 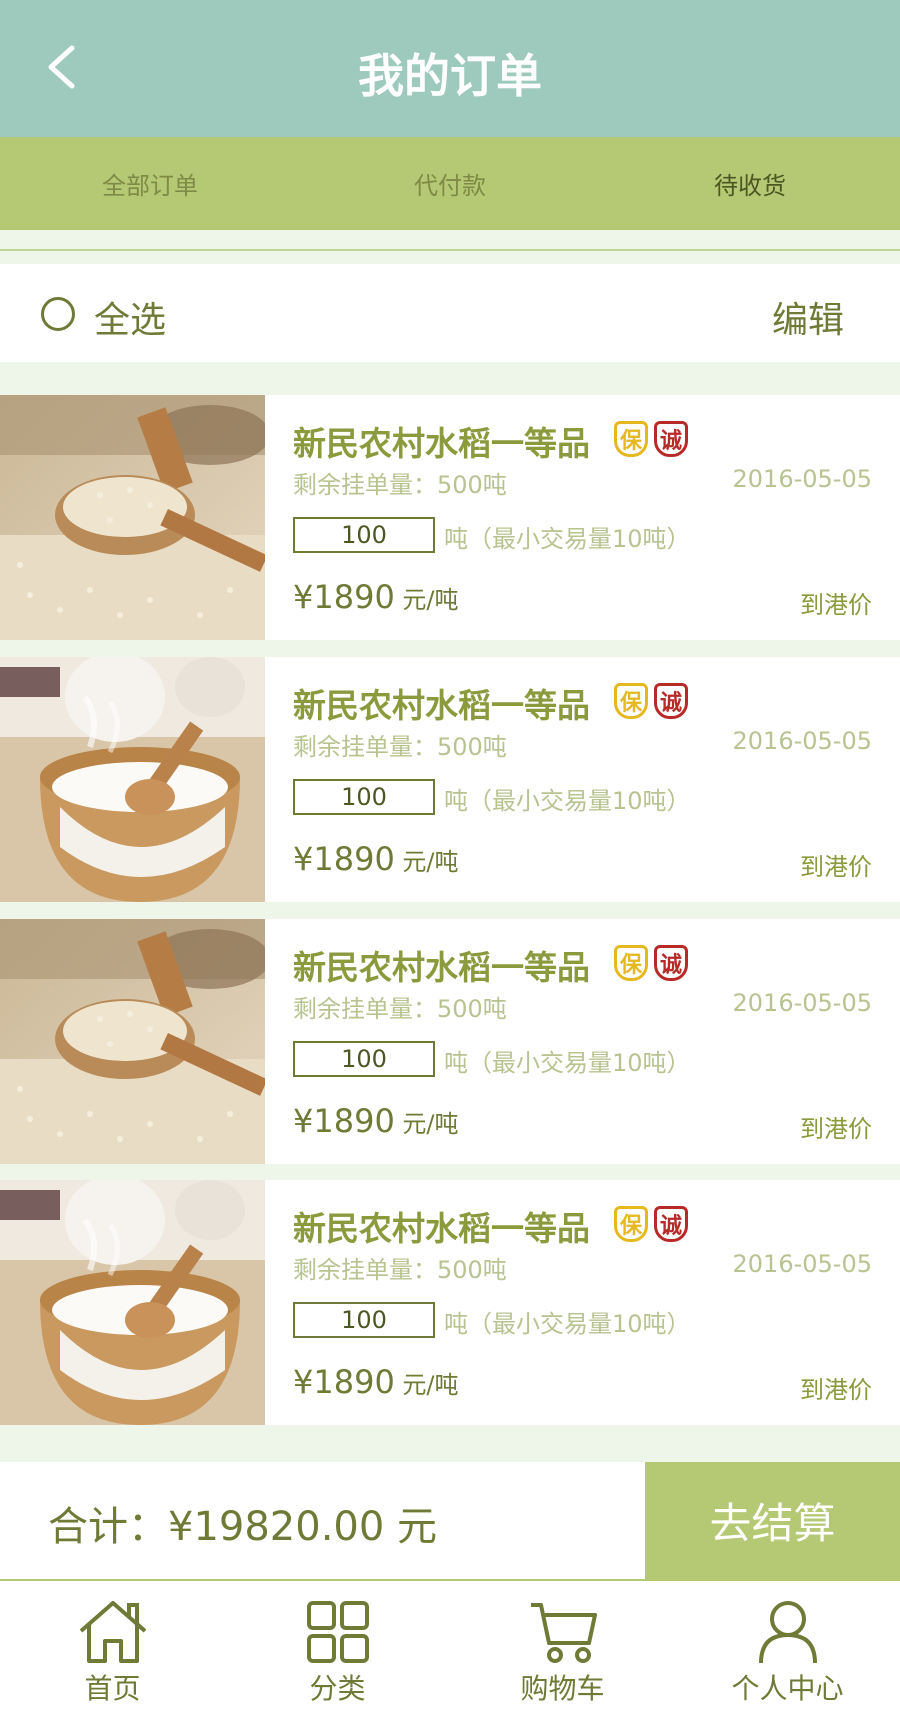 I want to click on select-all-radio, so click(x=58, y=314).